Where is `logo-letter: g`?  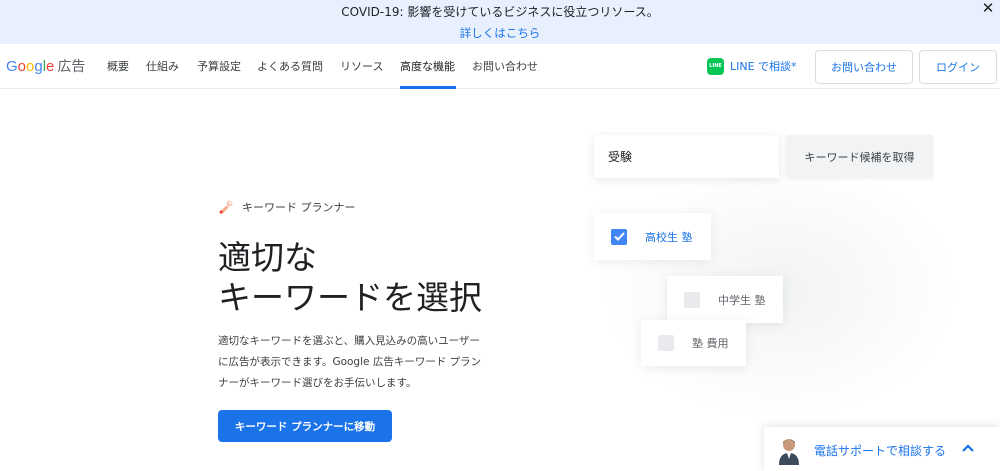
logo-letter: g is located at coordinates (38, 66).